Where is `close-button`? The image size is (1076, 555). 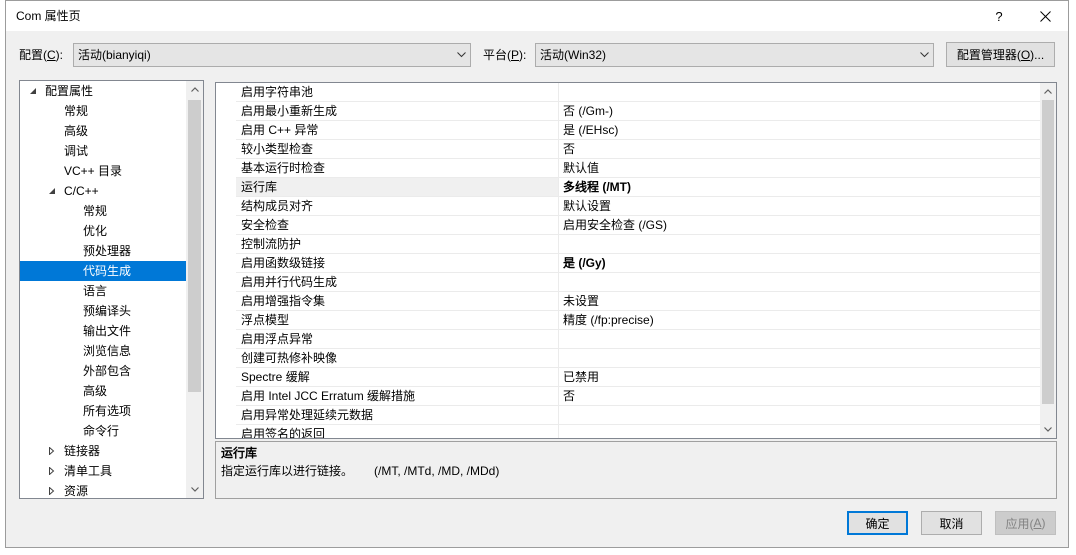
close-button is located at coordinates (1045, 16).